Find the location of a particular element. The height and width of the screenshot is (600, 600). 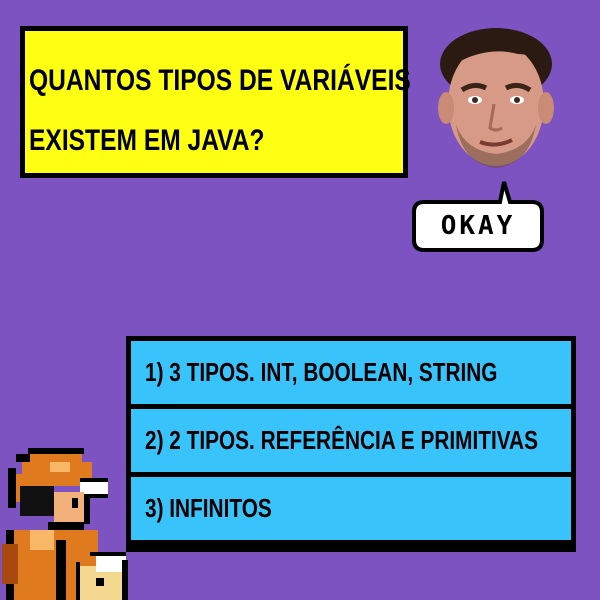

pixel-trainer-sprite-icon is located at coordinates (65, 524).